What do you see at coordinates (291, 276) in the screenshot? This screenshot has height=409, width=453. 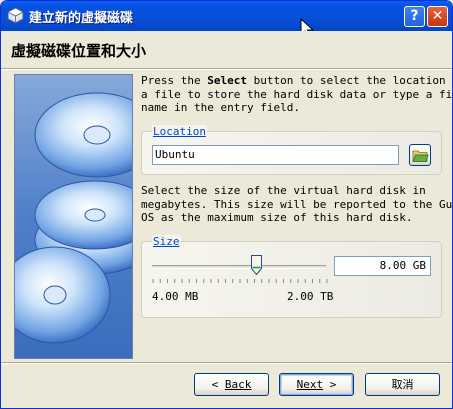 I see `size-group: Size 8.00 GB 4.00 MB 2.00 TB` at bounding box center [291, 276].